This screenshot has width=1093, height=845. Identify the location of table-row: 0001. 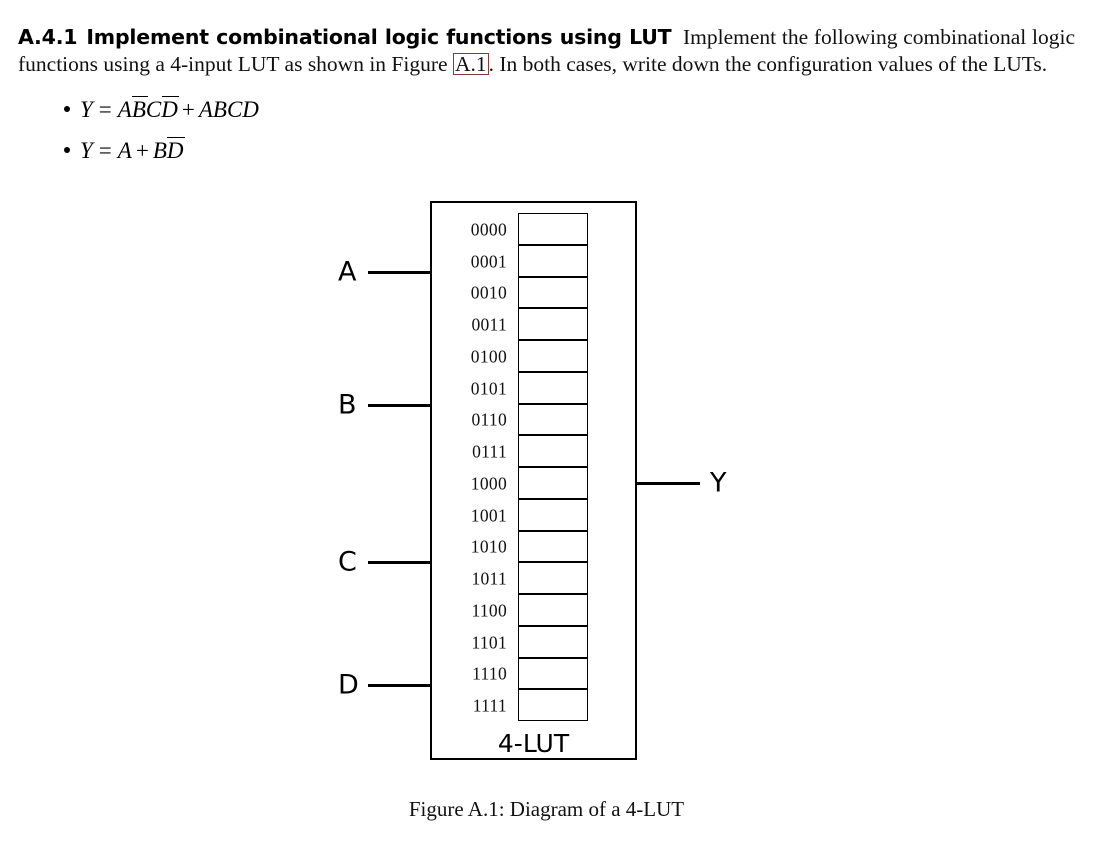
(533, 261).